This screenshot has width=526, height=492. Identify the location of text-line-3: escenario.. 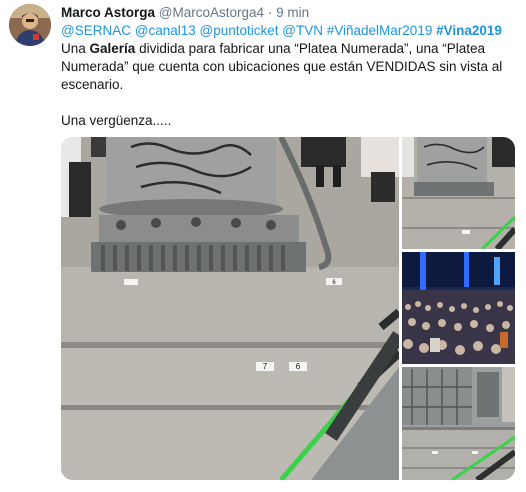
(92, 84).